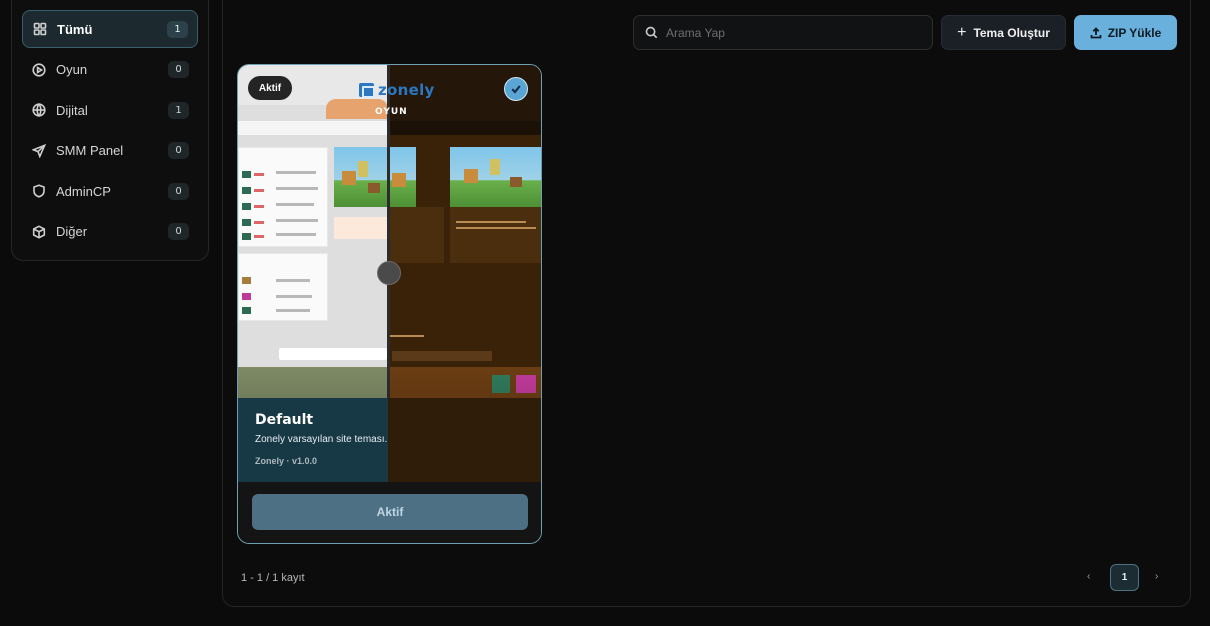 The width and height of the screenshot is (1210, 626). Describe the element at coordinates (1134, 32) in the screenshot. I see `upload-zip-label: ZIP Yükle` at that location.